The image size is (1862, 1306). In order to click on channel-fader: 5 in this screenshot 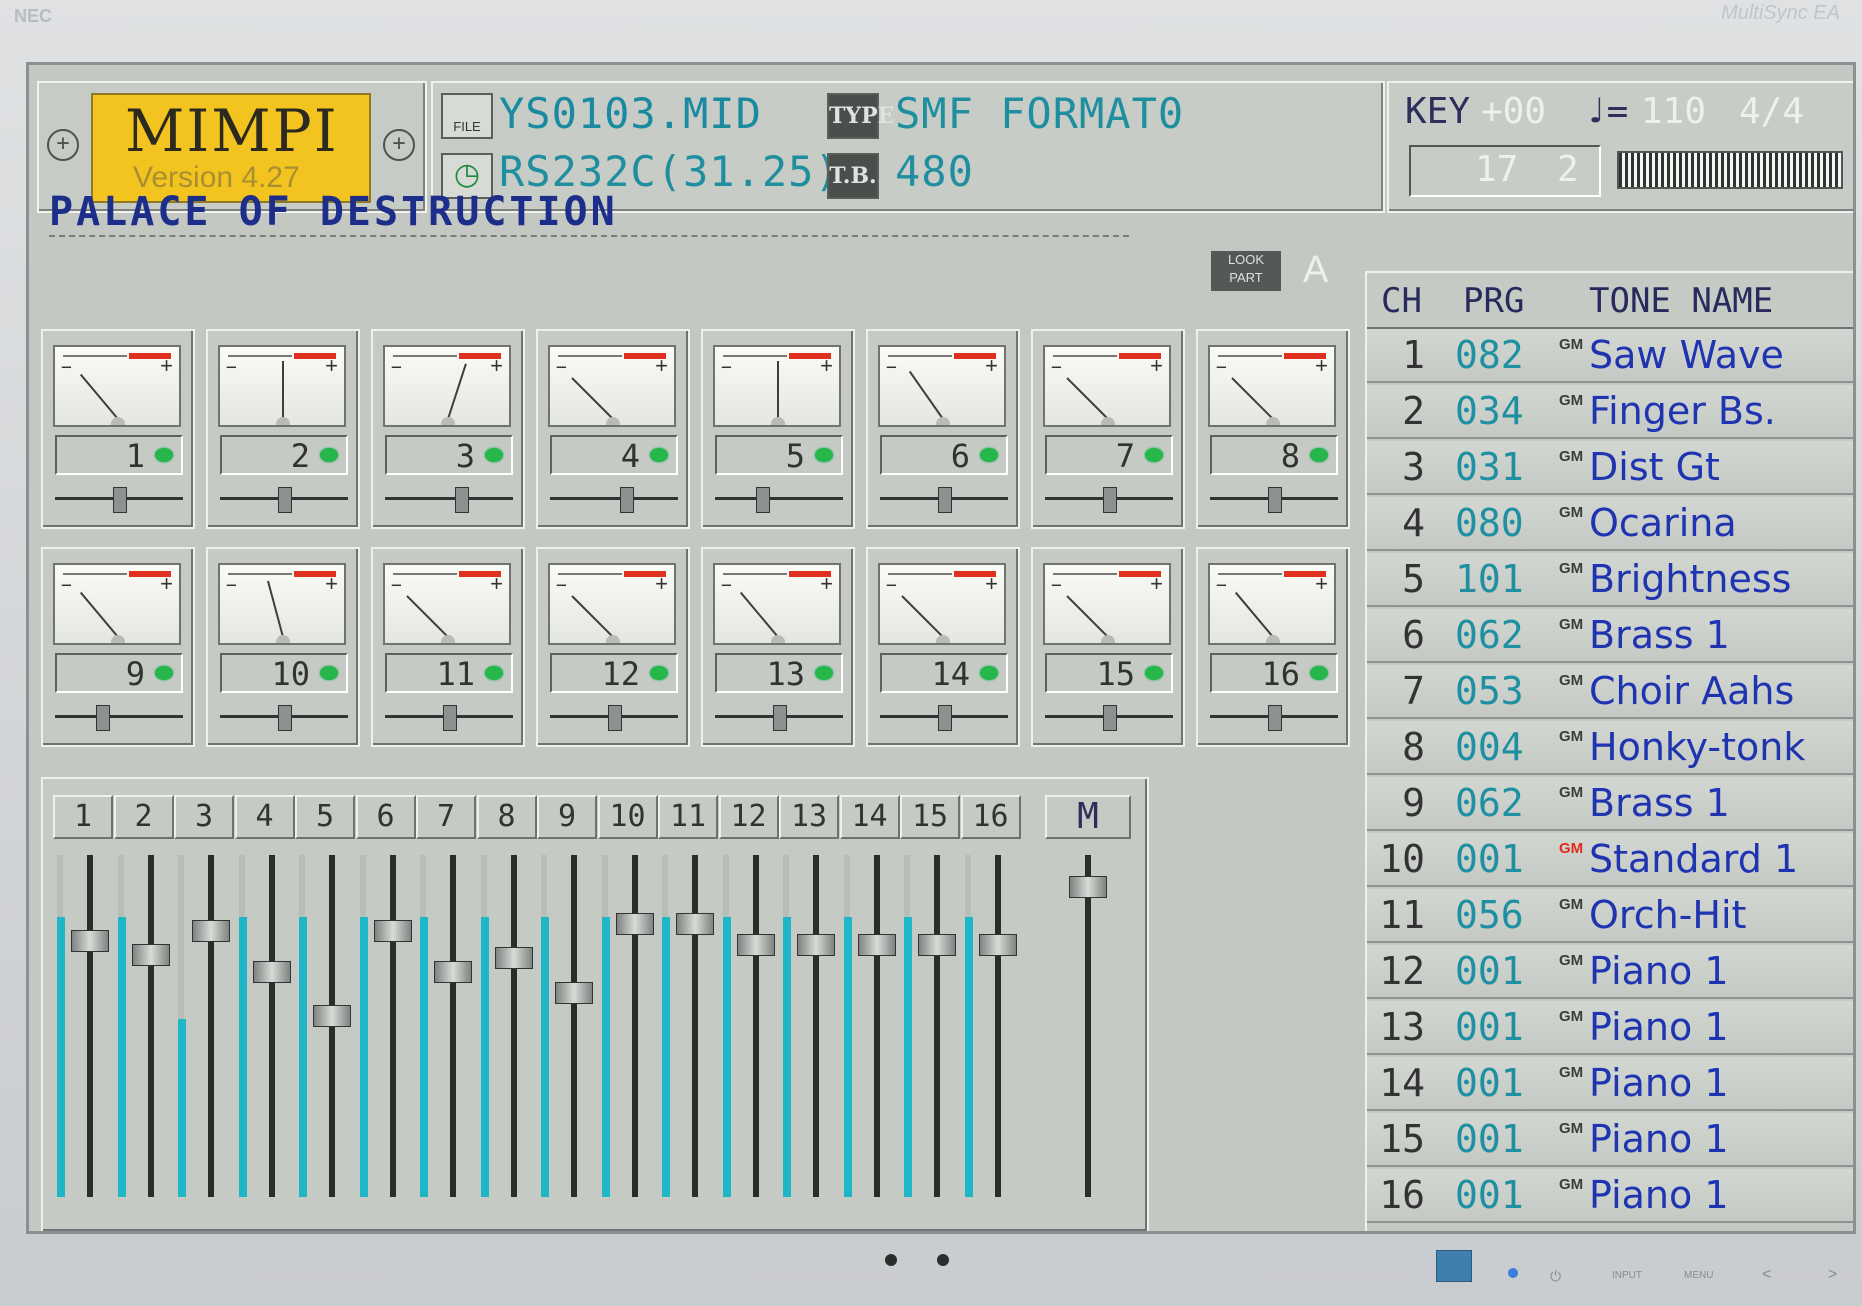, I will do `click(325, 1005)`.